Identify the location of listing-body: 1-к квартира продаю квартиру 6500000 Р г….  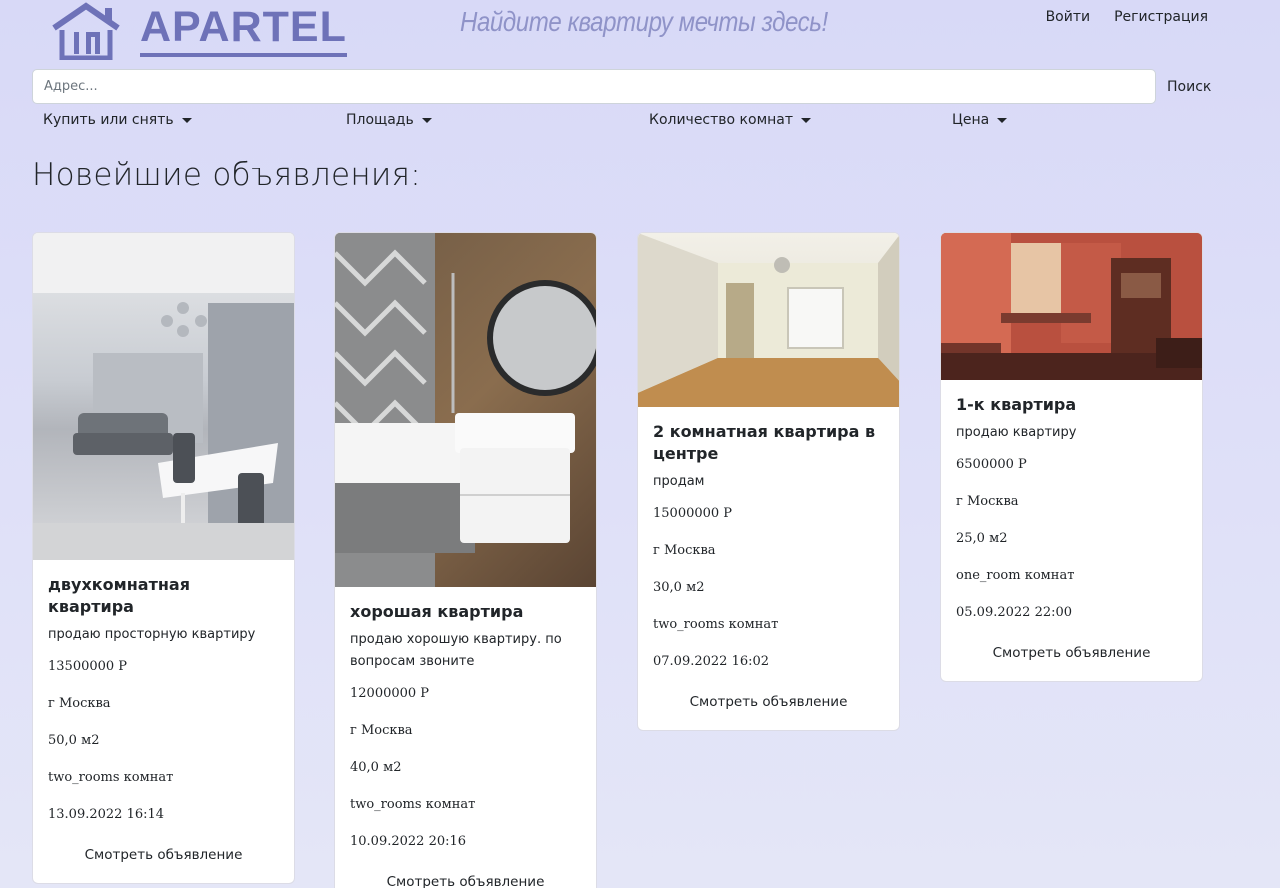
(1071, 530).